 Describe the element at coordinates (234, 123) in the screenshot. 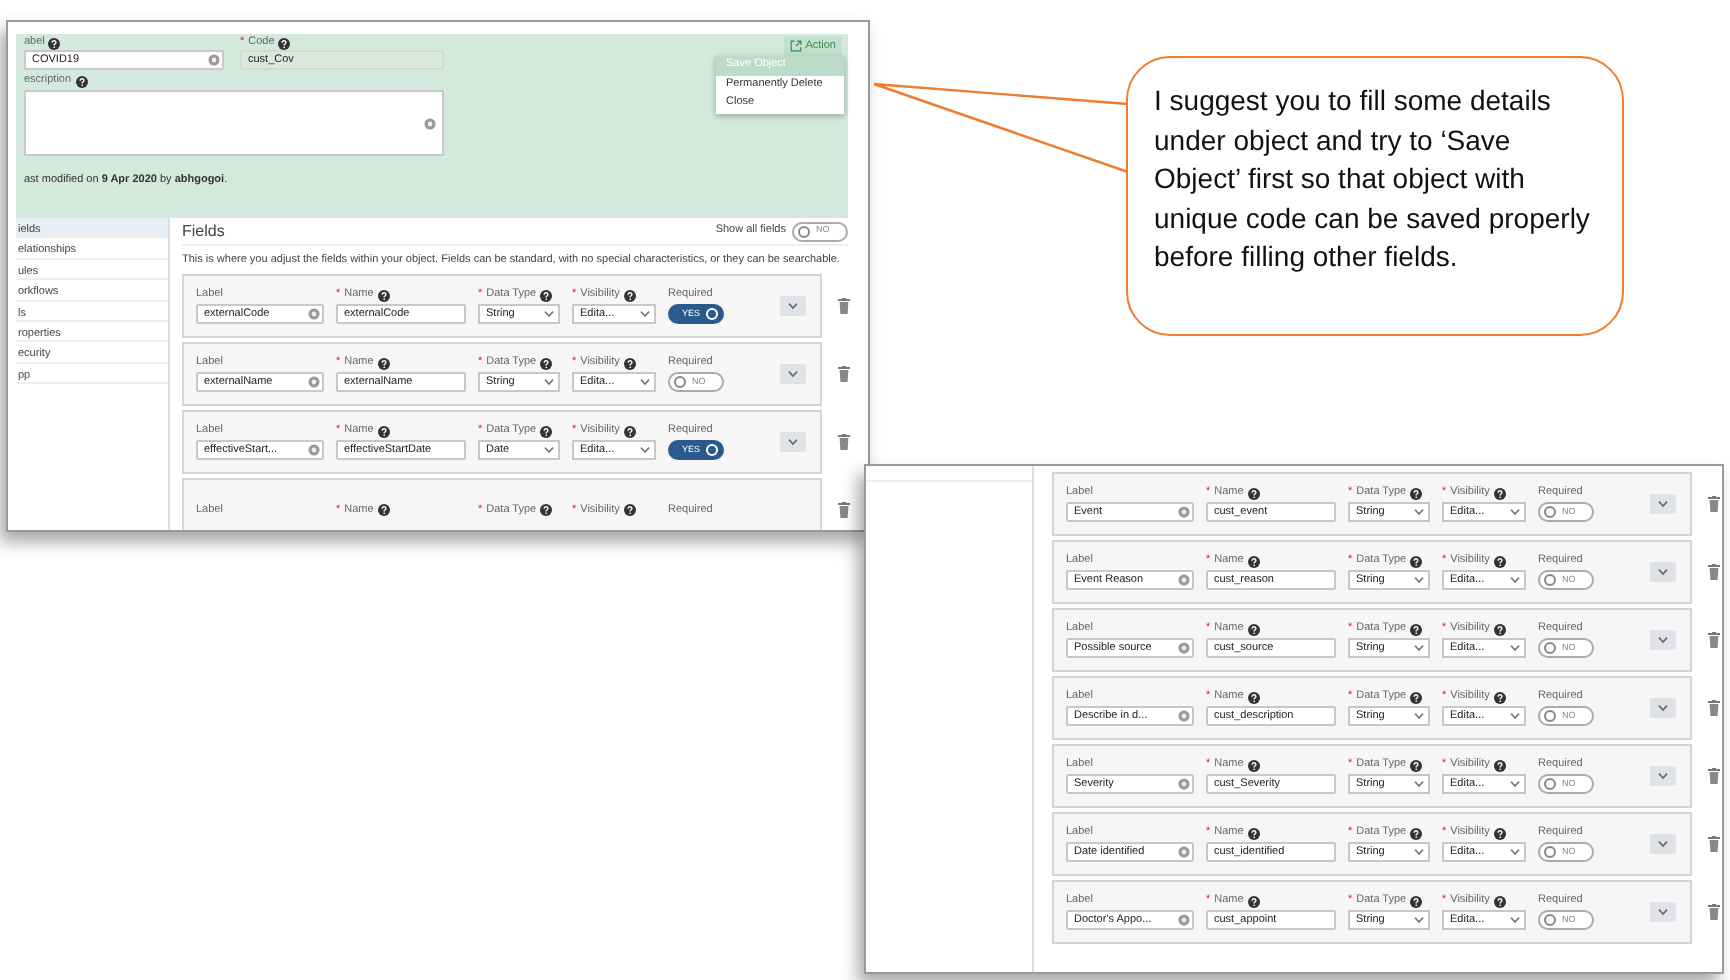

I see `description-input` at that location.